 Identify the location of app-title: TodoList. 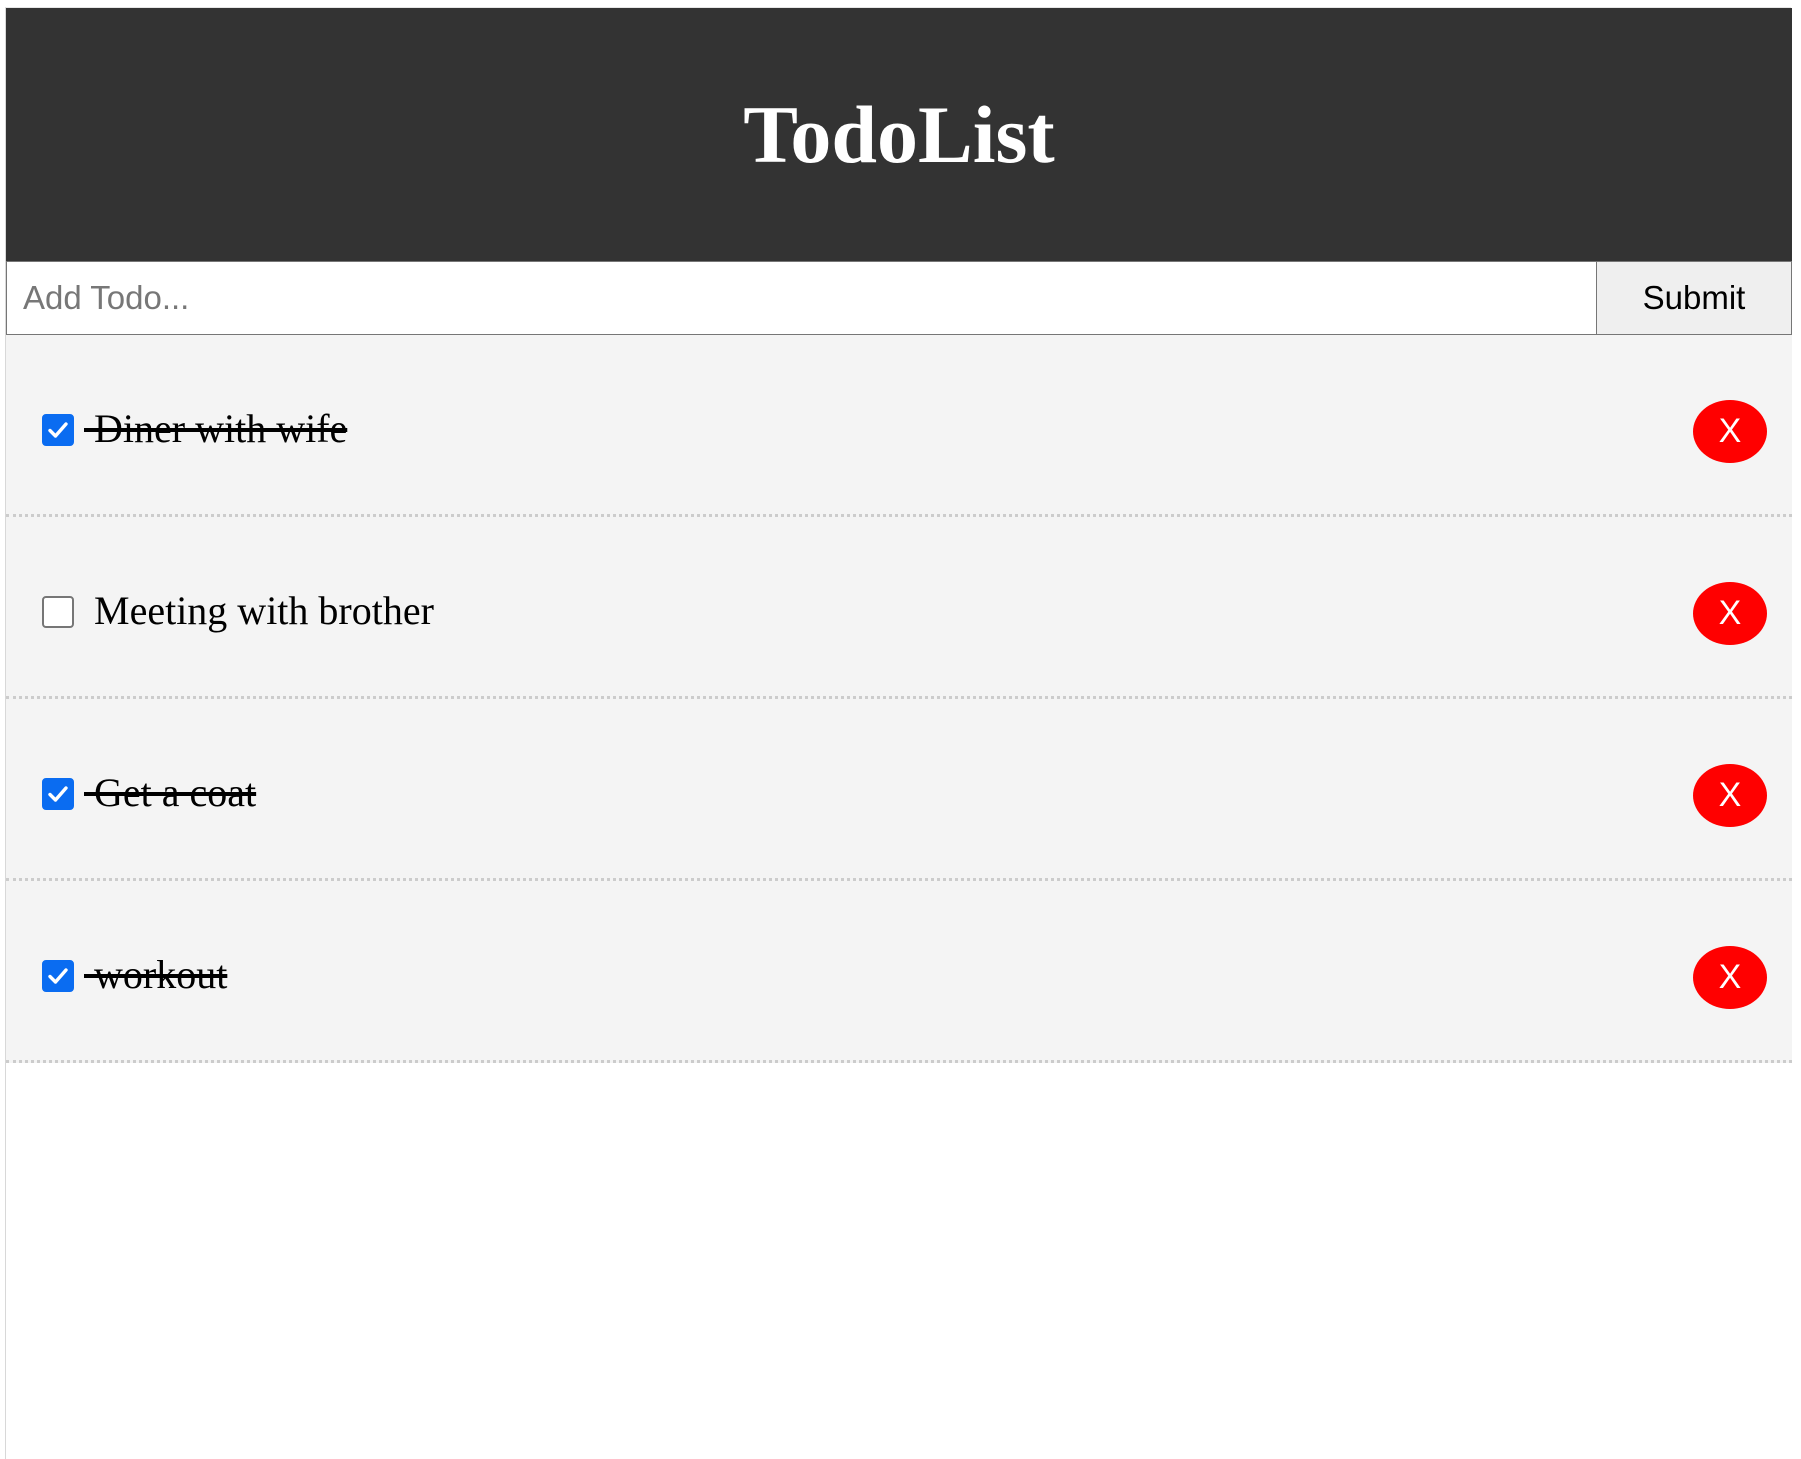
(899, 134).